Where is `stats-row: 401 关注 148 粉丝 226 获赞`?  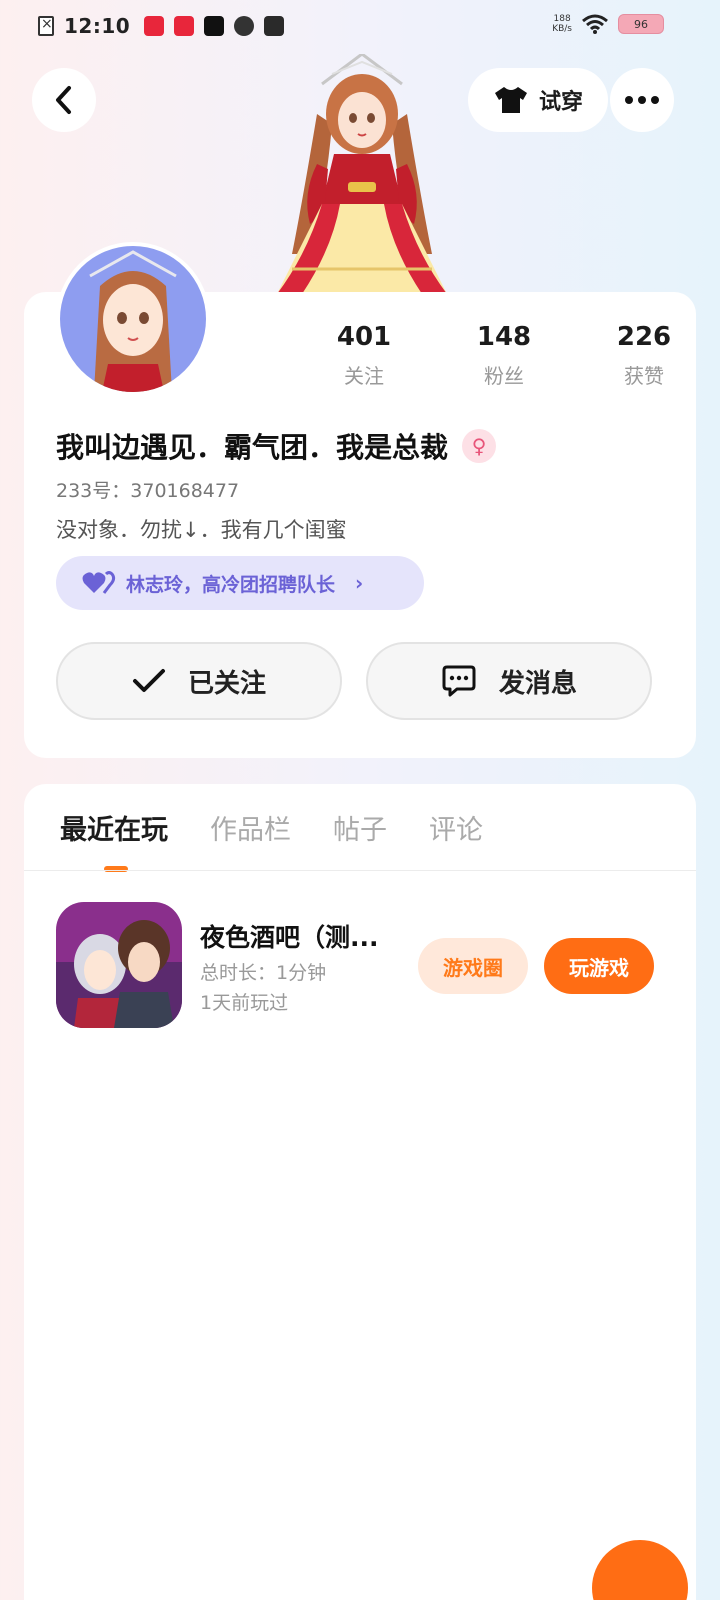
stats-row: 401 关注 148 粉丝 226 获赞 is located at coordinates (504, 355).